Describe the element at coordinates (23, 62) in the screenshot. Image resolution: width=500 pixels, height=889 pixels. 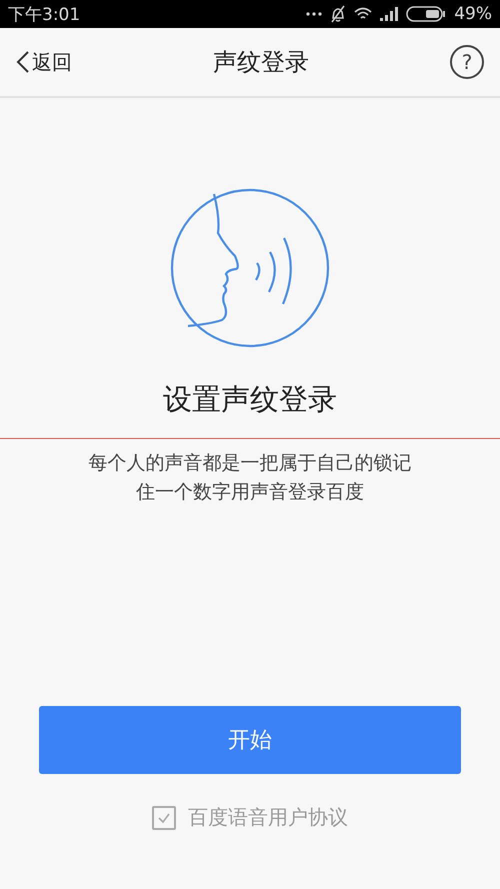
I see `chevron-left-icon` at that location.